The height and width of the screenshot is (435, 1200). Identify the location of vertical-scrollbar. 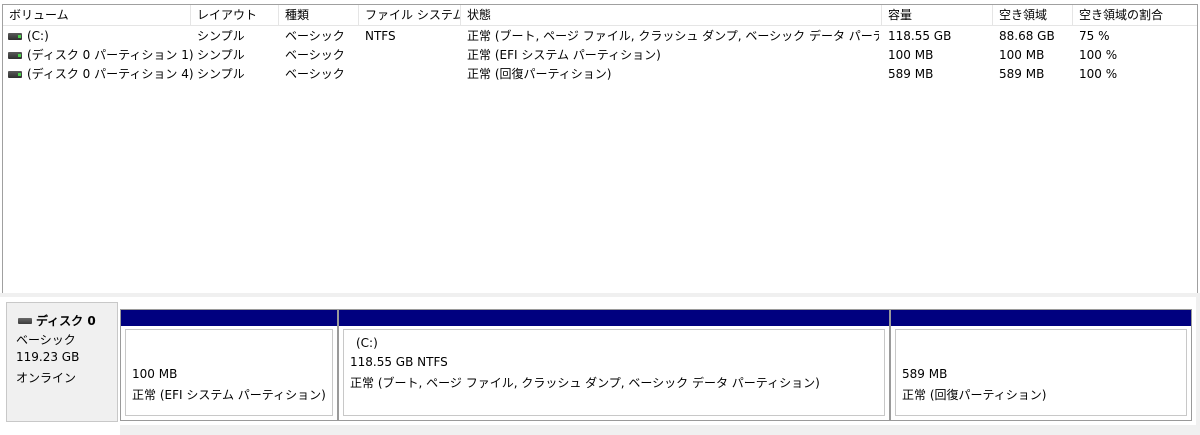
(1198, 366).